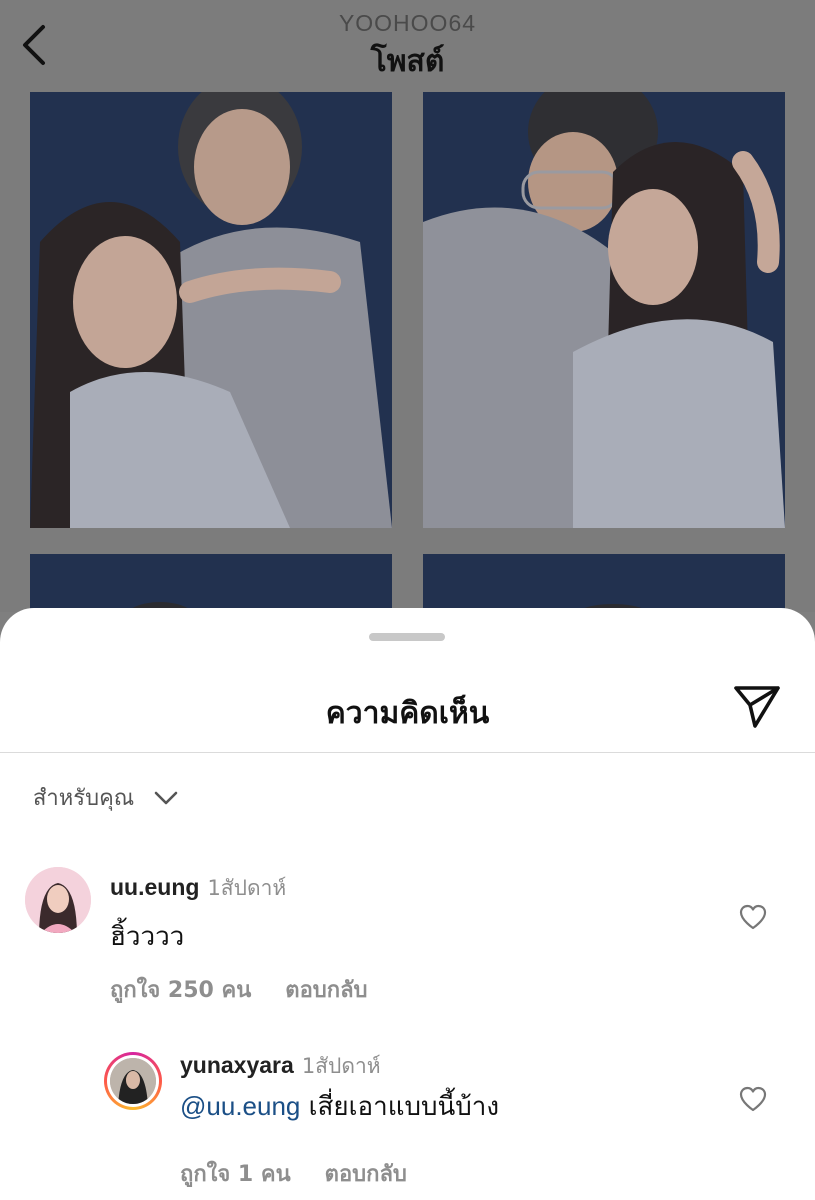  I want to click on like-count: ถูกใจ 1 คน, so click(235, 1173).